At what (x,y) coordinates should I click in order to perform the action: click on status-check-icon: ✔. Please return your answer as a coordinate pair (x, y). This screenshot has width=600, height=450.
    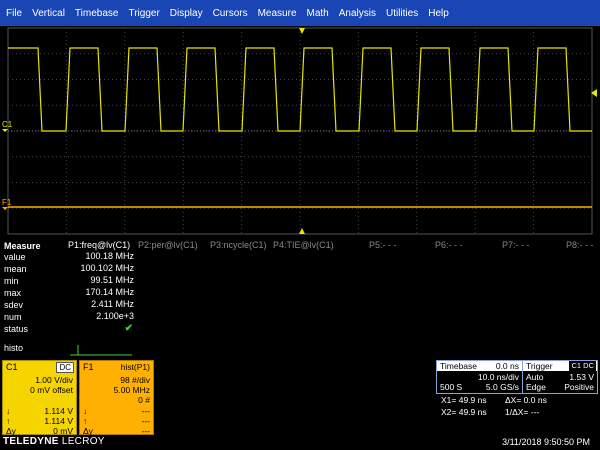
    Looking at the image, I should click on (128, 328).